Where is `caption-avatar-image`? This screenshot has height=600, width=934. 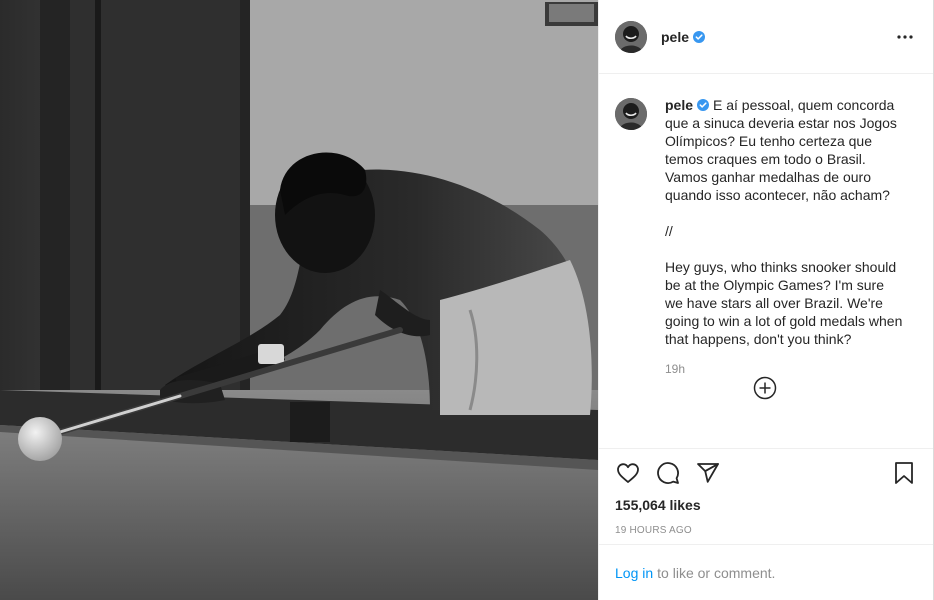
caption-avatar-image is located at coordinates (631, 114).